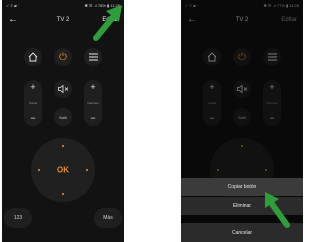  I want to click on app-bar: ← TV 2 Editar, so click(242, 21).